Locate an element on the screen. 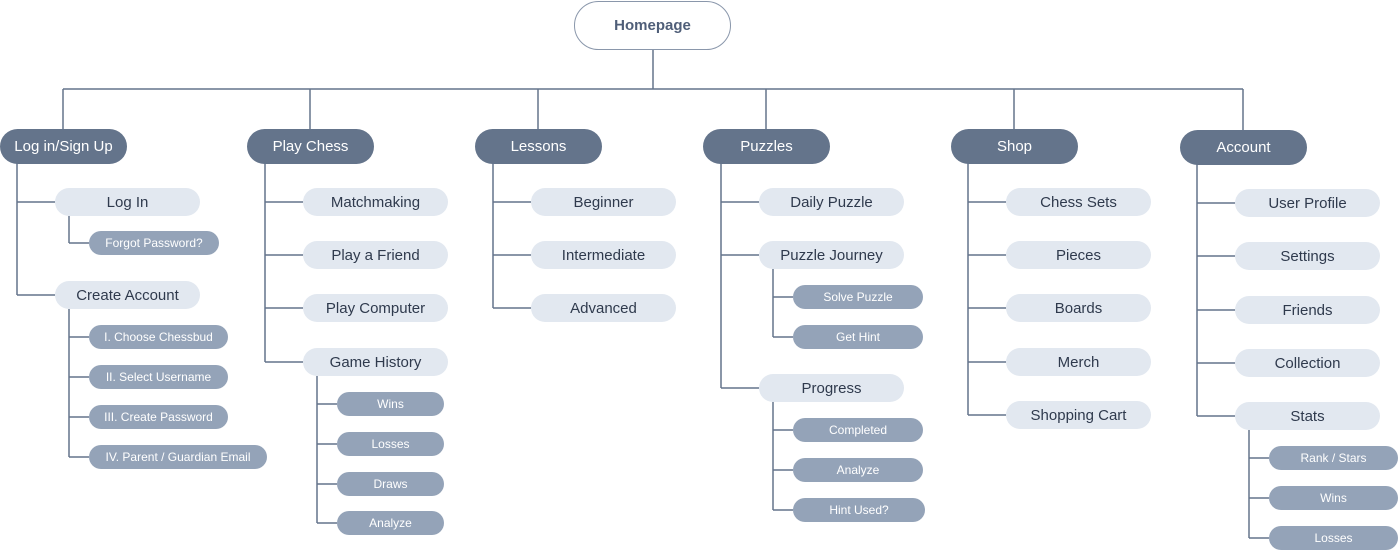  node-matchmaking: Matchmaking is located at coordinates (375, 202).